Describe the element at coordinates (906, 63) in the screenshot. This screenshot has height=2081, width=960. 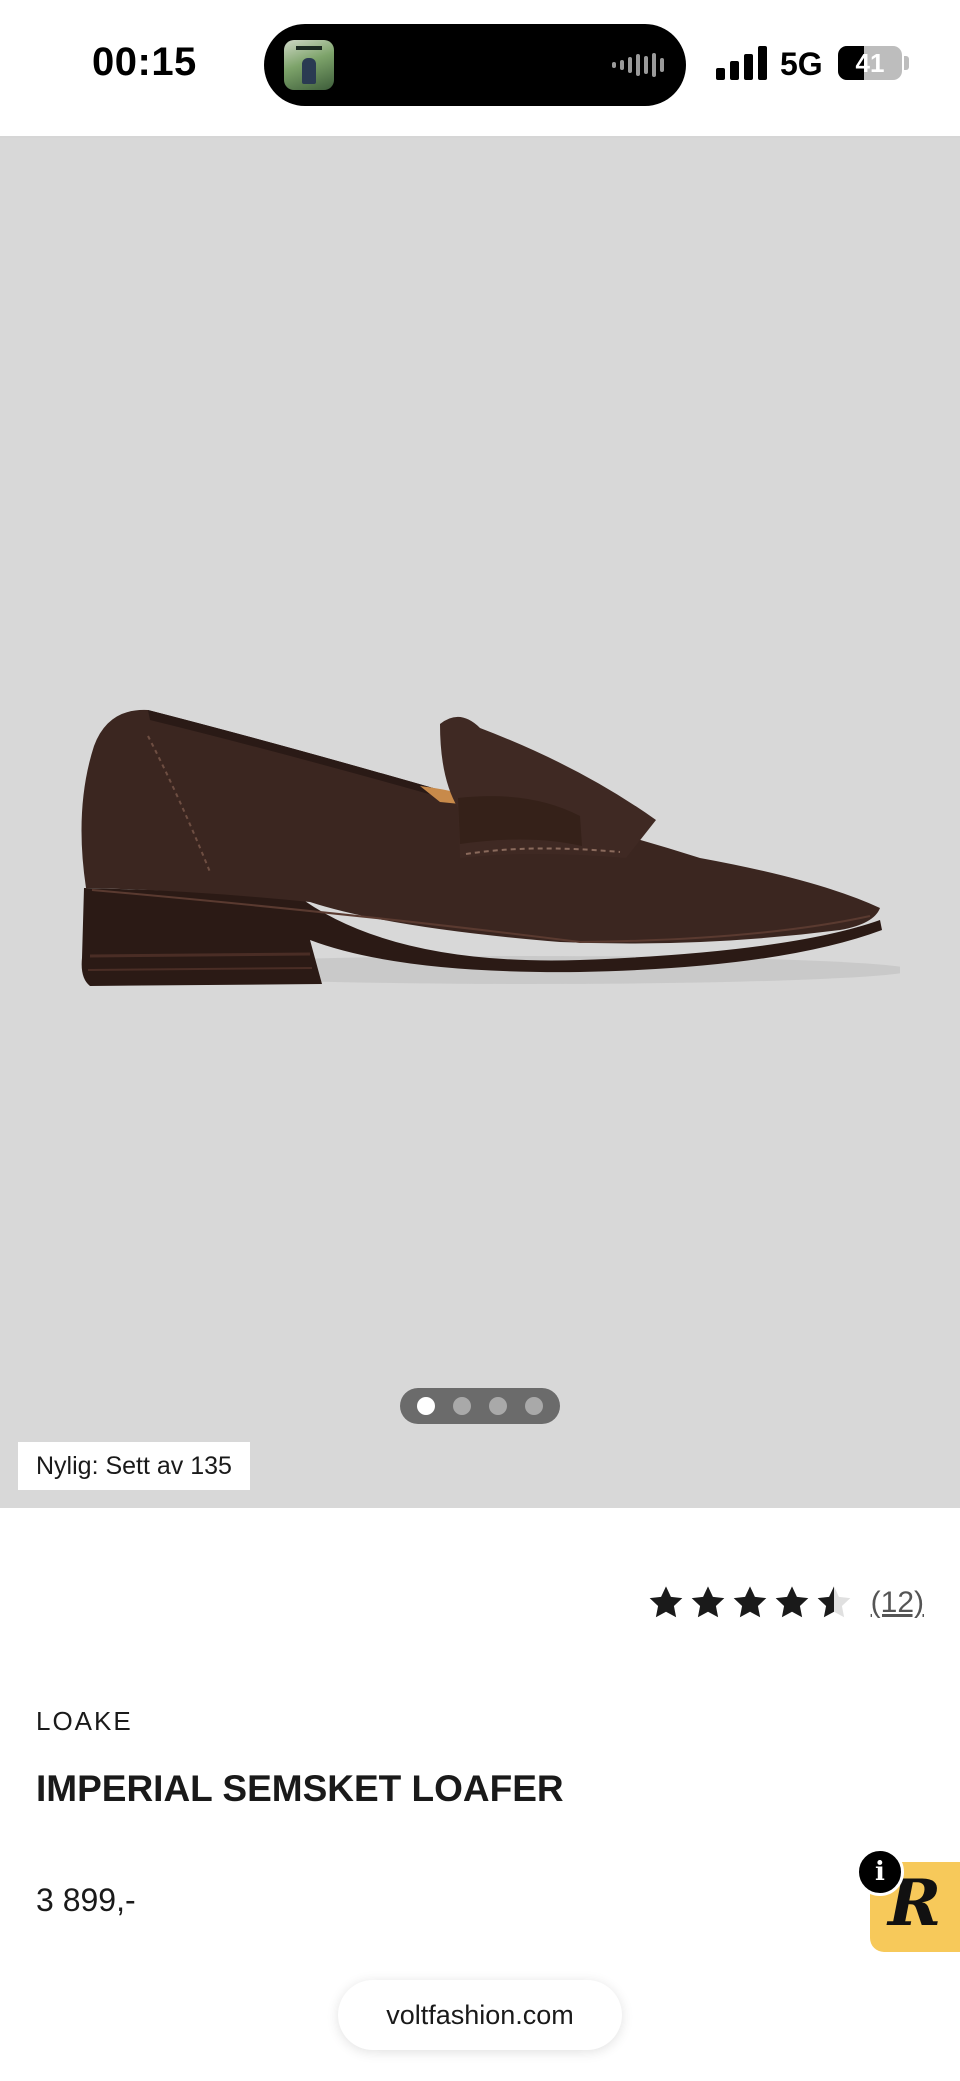
I see `battery-nub` at that location.